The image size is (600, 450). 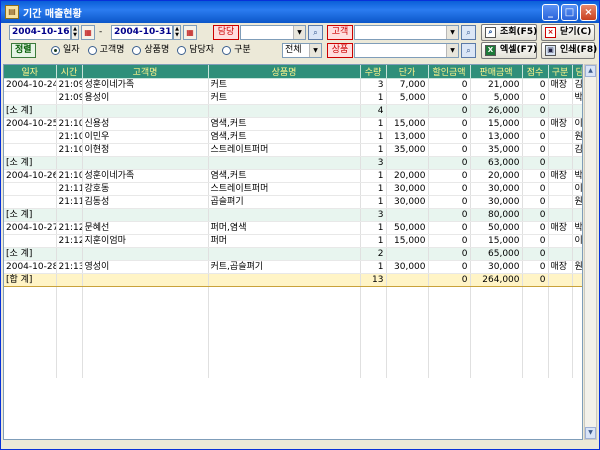 What do you see at coordinates (284, 176) in the screenshot?
I see `table-cell: 염색,커트` at bounding box center [284, 176].